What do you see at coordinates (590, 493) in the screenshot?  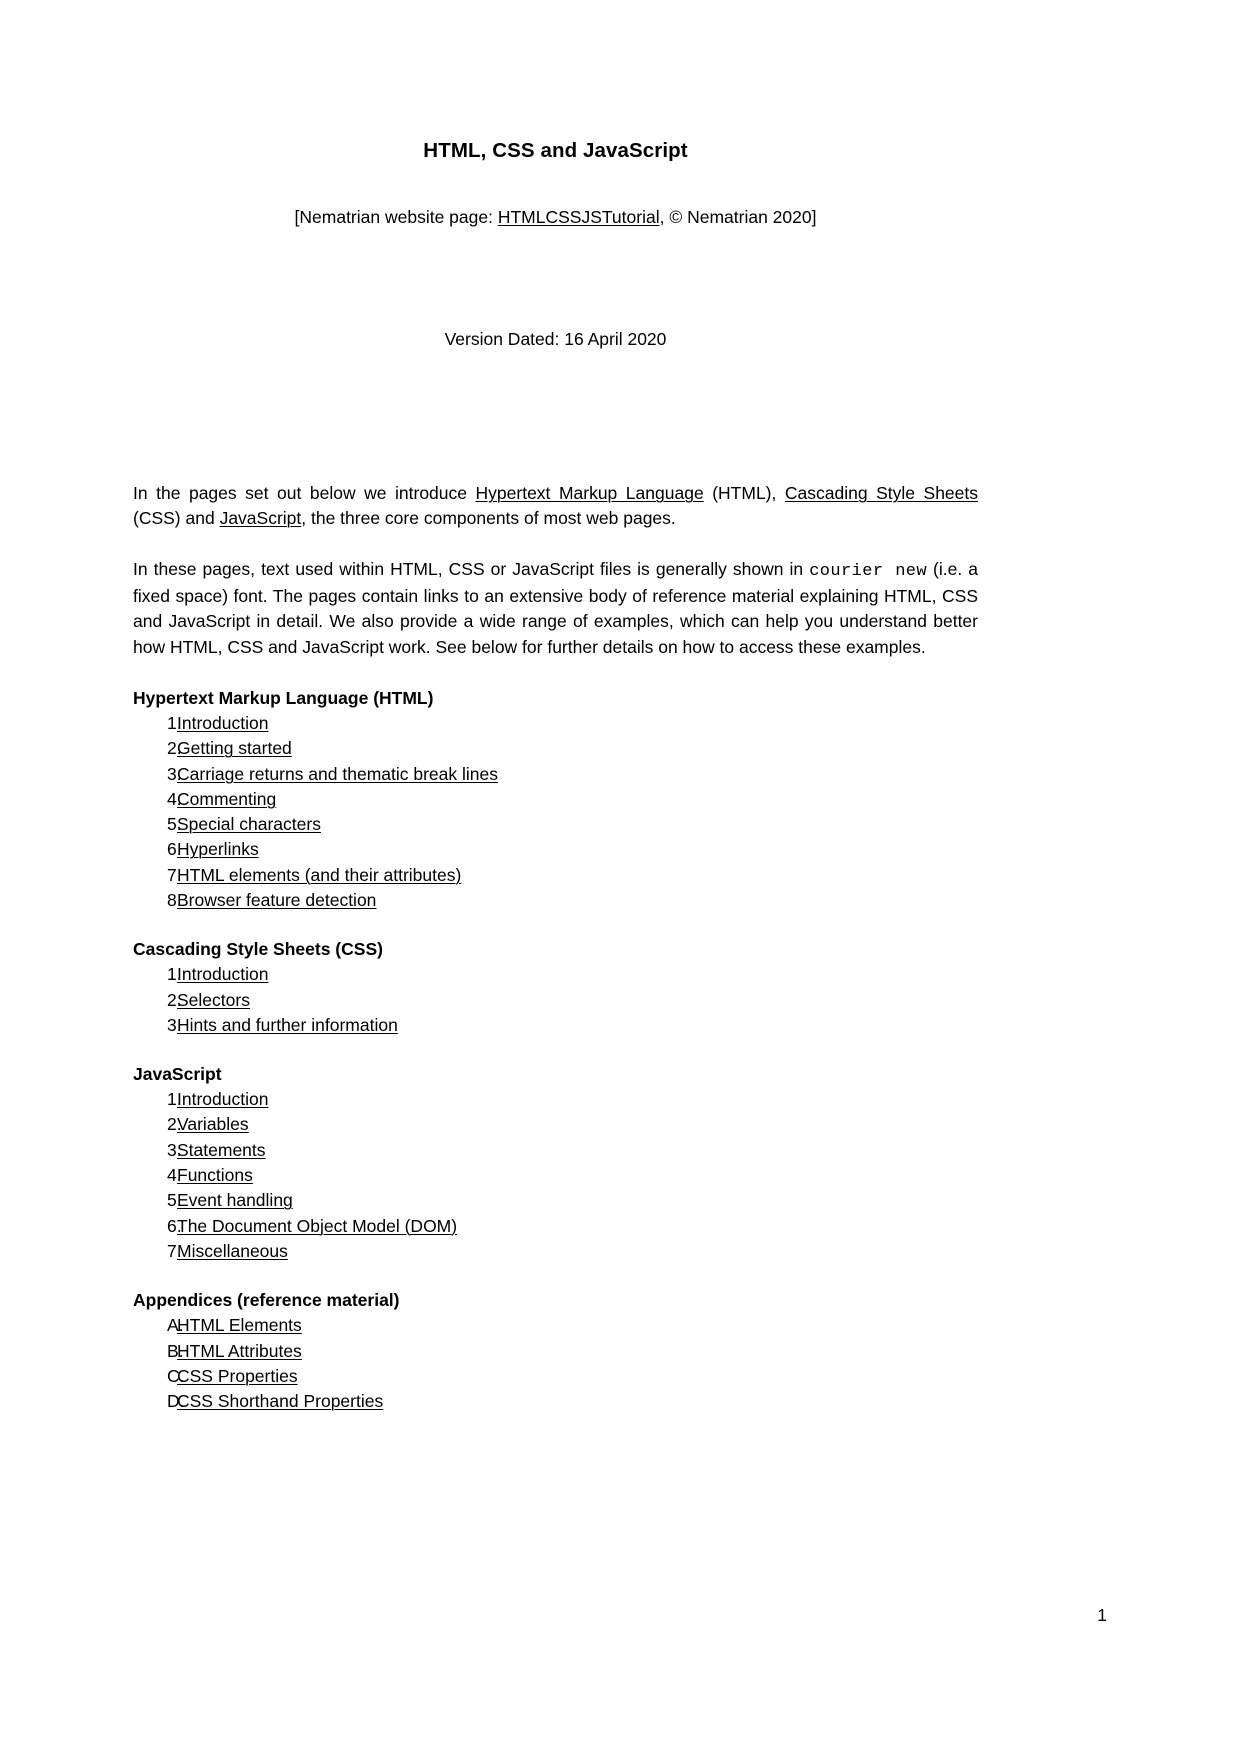 I see `hypertext-markup-language-link: Hypertext Markup Language` at bounding box center [590, 493].